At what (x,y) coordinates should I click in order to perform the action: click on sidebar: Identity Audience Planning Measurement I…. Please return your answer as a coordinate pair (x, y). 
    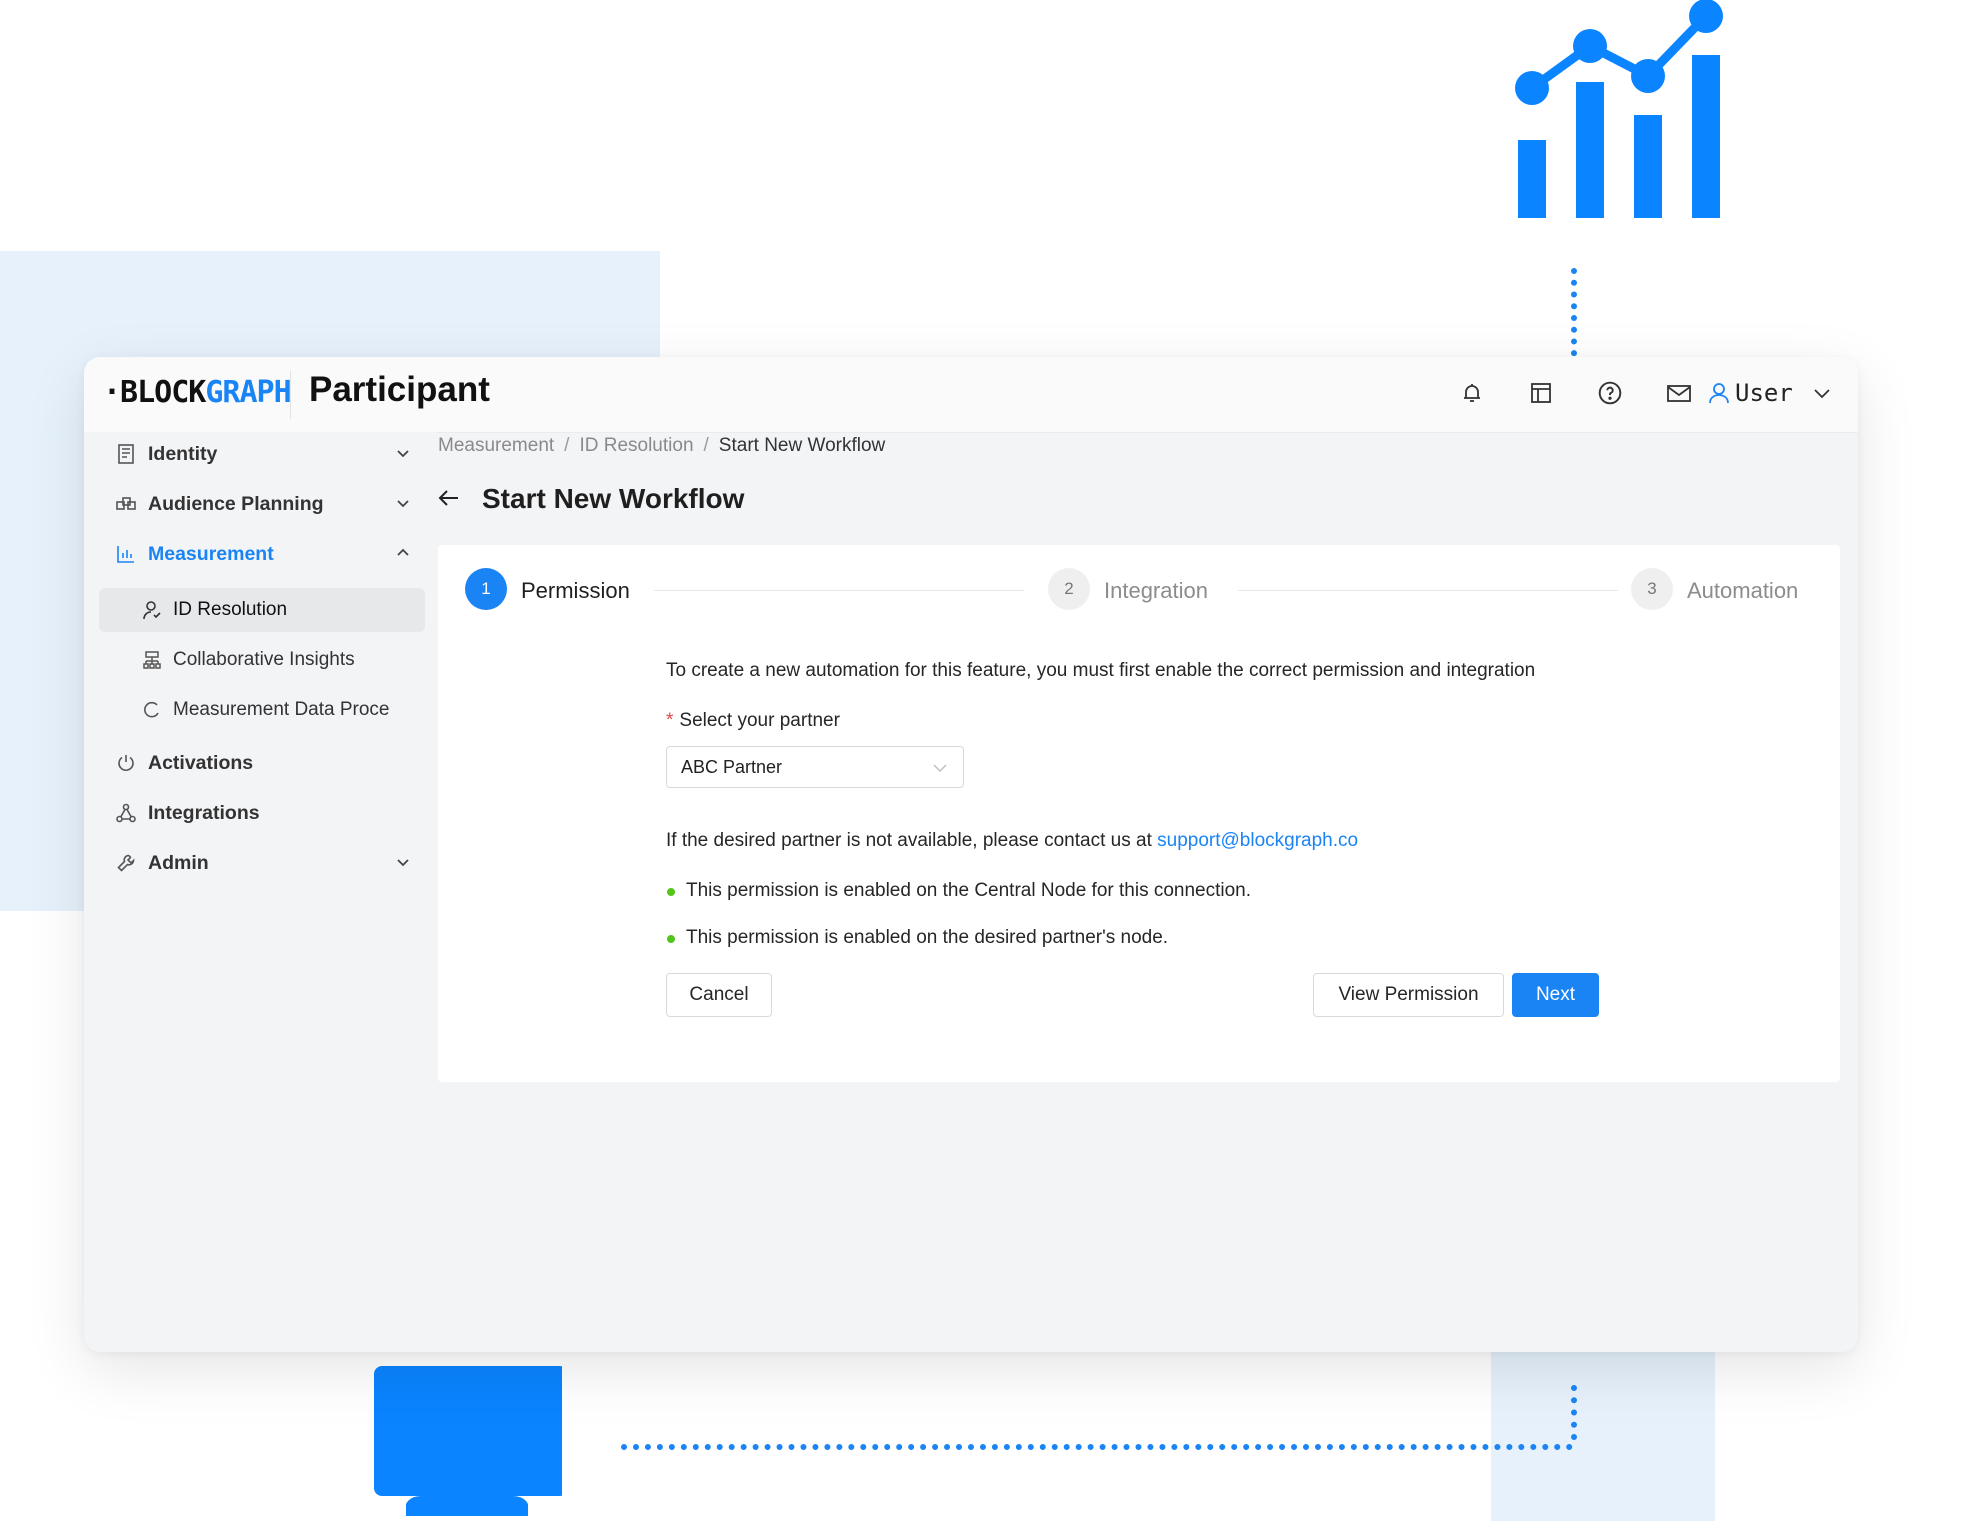
    Looking at the image, I should click on (260, 892).